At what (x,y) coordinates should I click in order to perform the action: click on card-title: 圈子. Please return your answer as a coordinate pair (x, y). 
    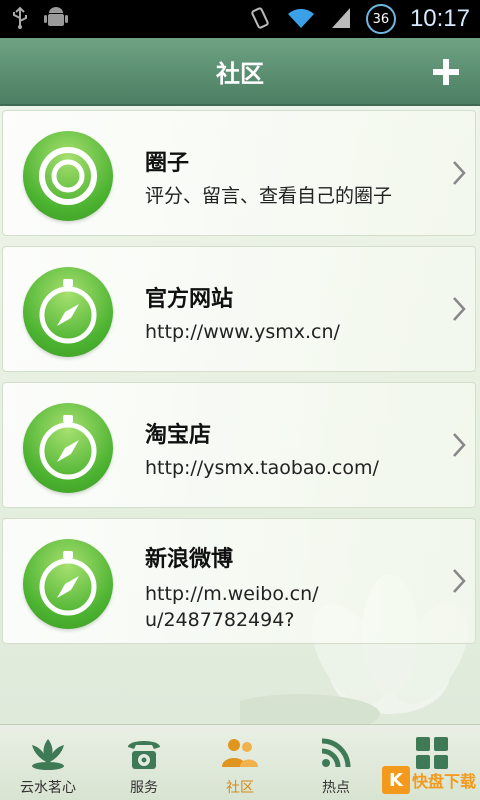
    Looking at the image, I should click on (167, 163).